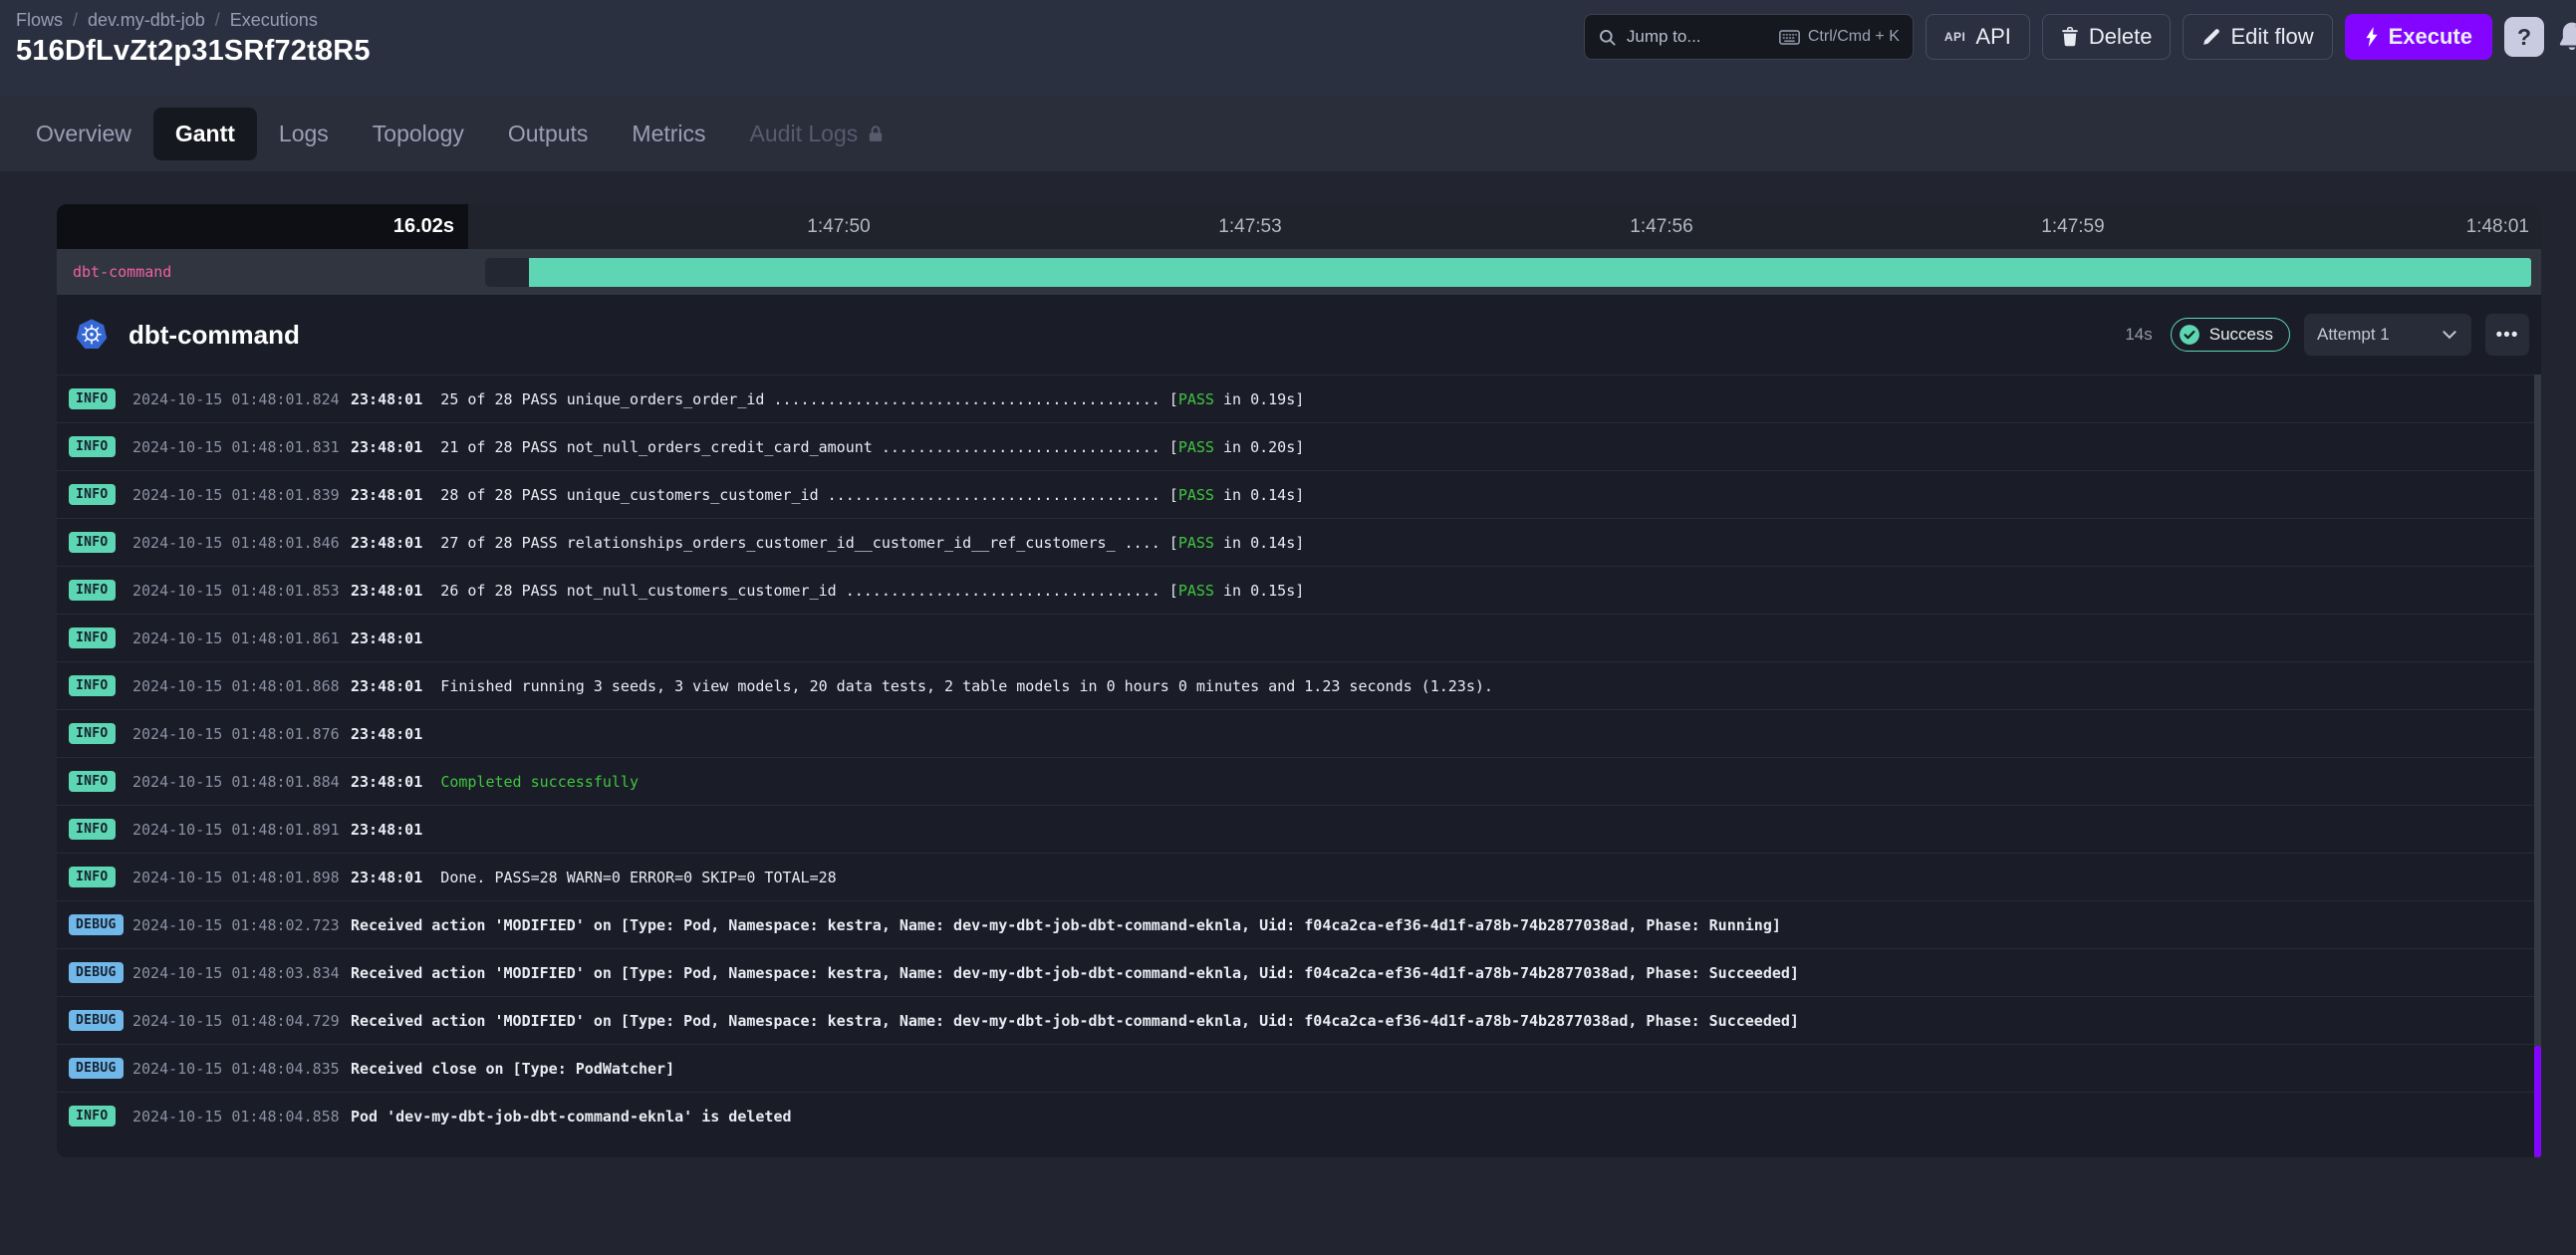 The image size is (2576, 1255). What do you see at coordinates (1259, 590) in the screenshot?
I see `log-message-part: in 0.15s]` at bounding box center [1259, 590].